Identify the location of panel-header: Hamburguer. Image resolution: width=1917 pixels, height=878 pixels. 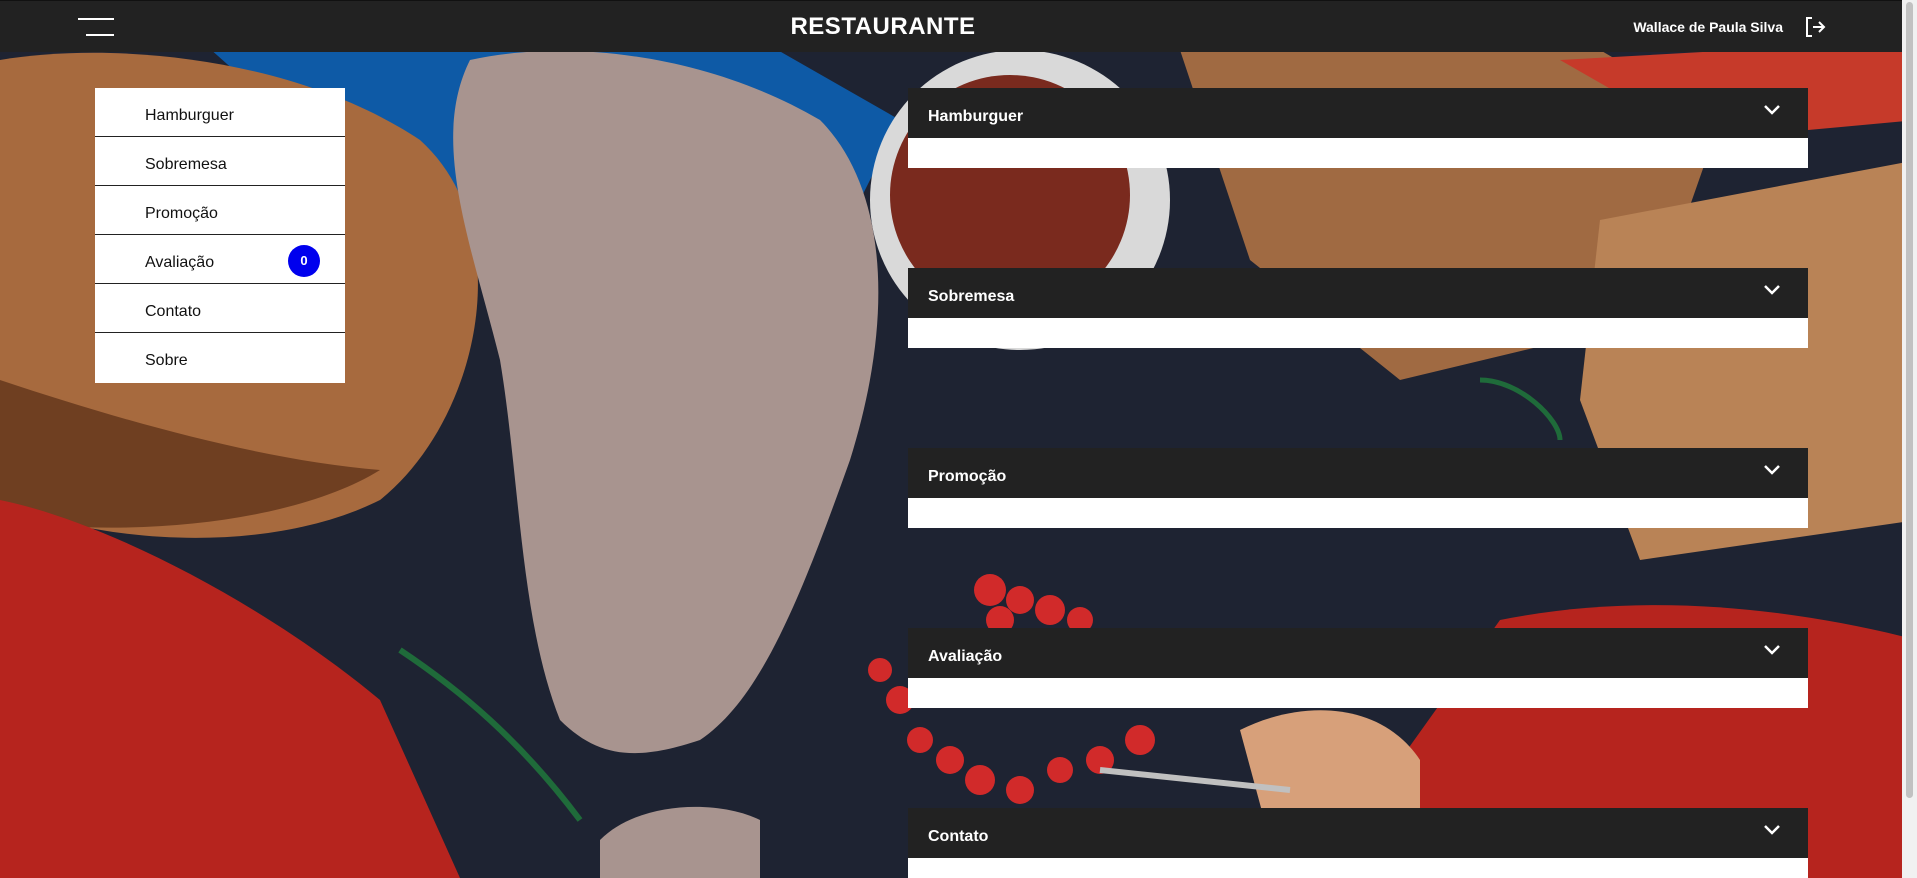
(1358, 113).